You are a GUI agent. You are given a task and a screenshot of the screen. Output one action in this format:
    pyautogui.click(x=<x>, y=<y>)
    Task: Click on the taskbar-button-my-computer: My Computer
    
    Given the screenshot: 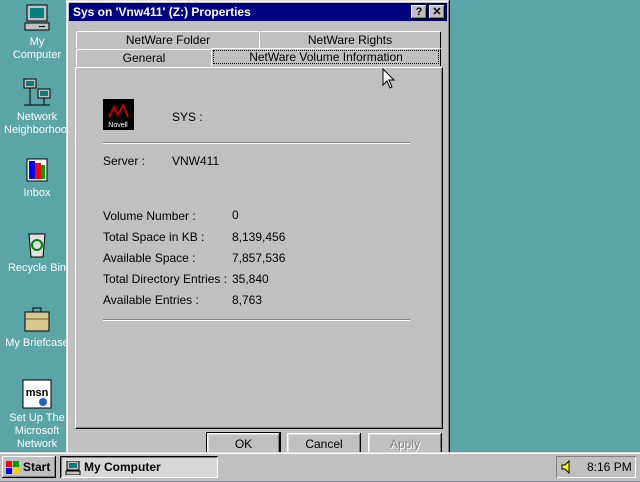 What is the action you would take?
    pyautogui.click(x=139, y=467)
    